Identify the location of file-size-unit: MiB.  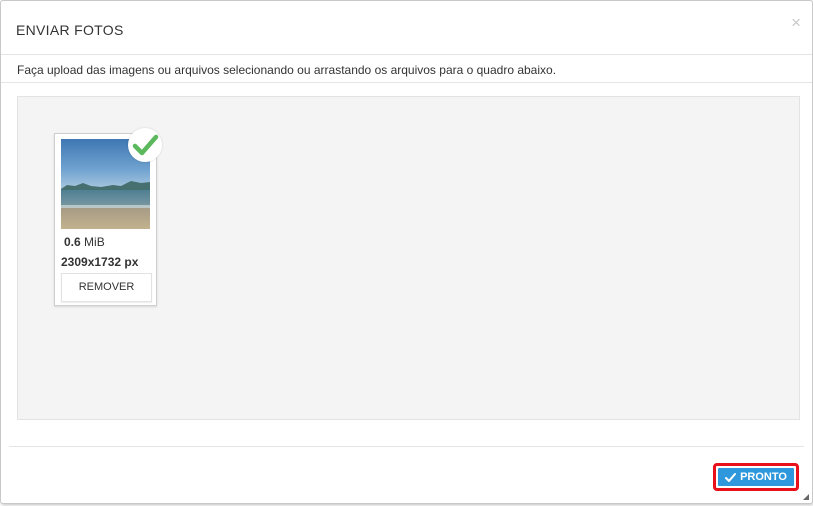
(94, 242).